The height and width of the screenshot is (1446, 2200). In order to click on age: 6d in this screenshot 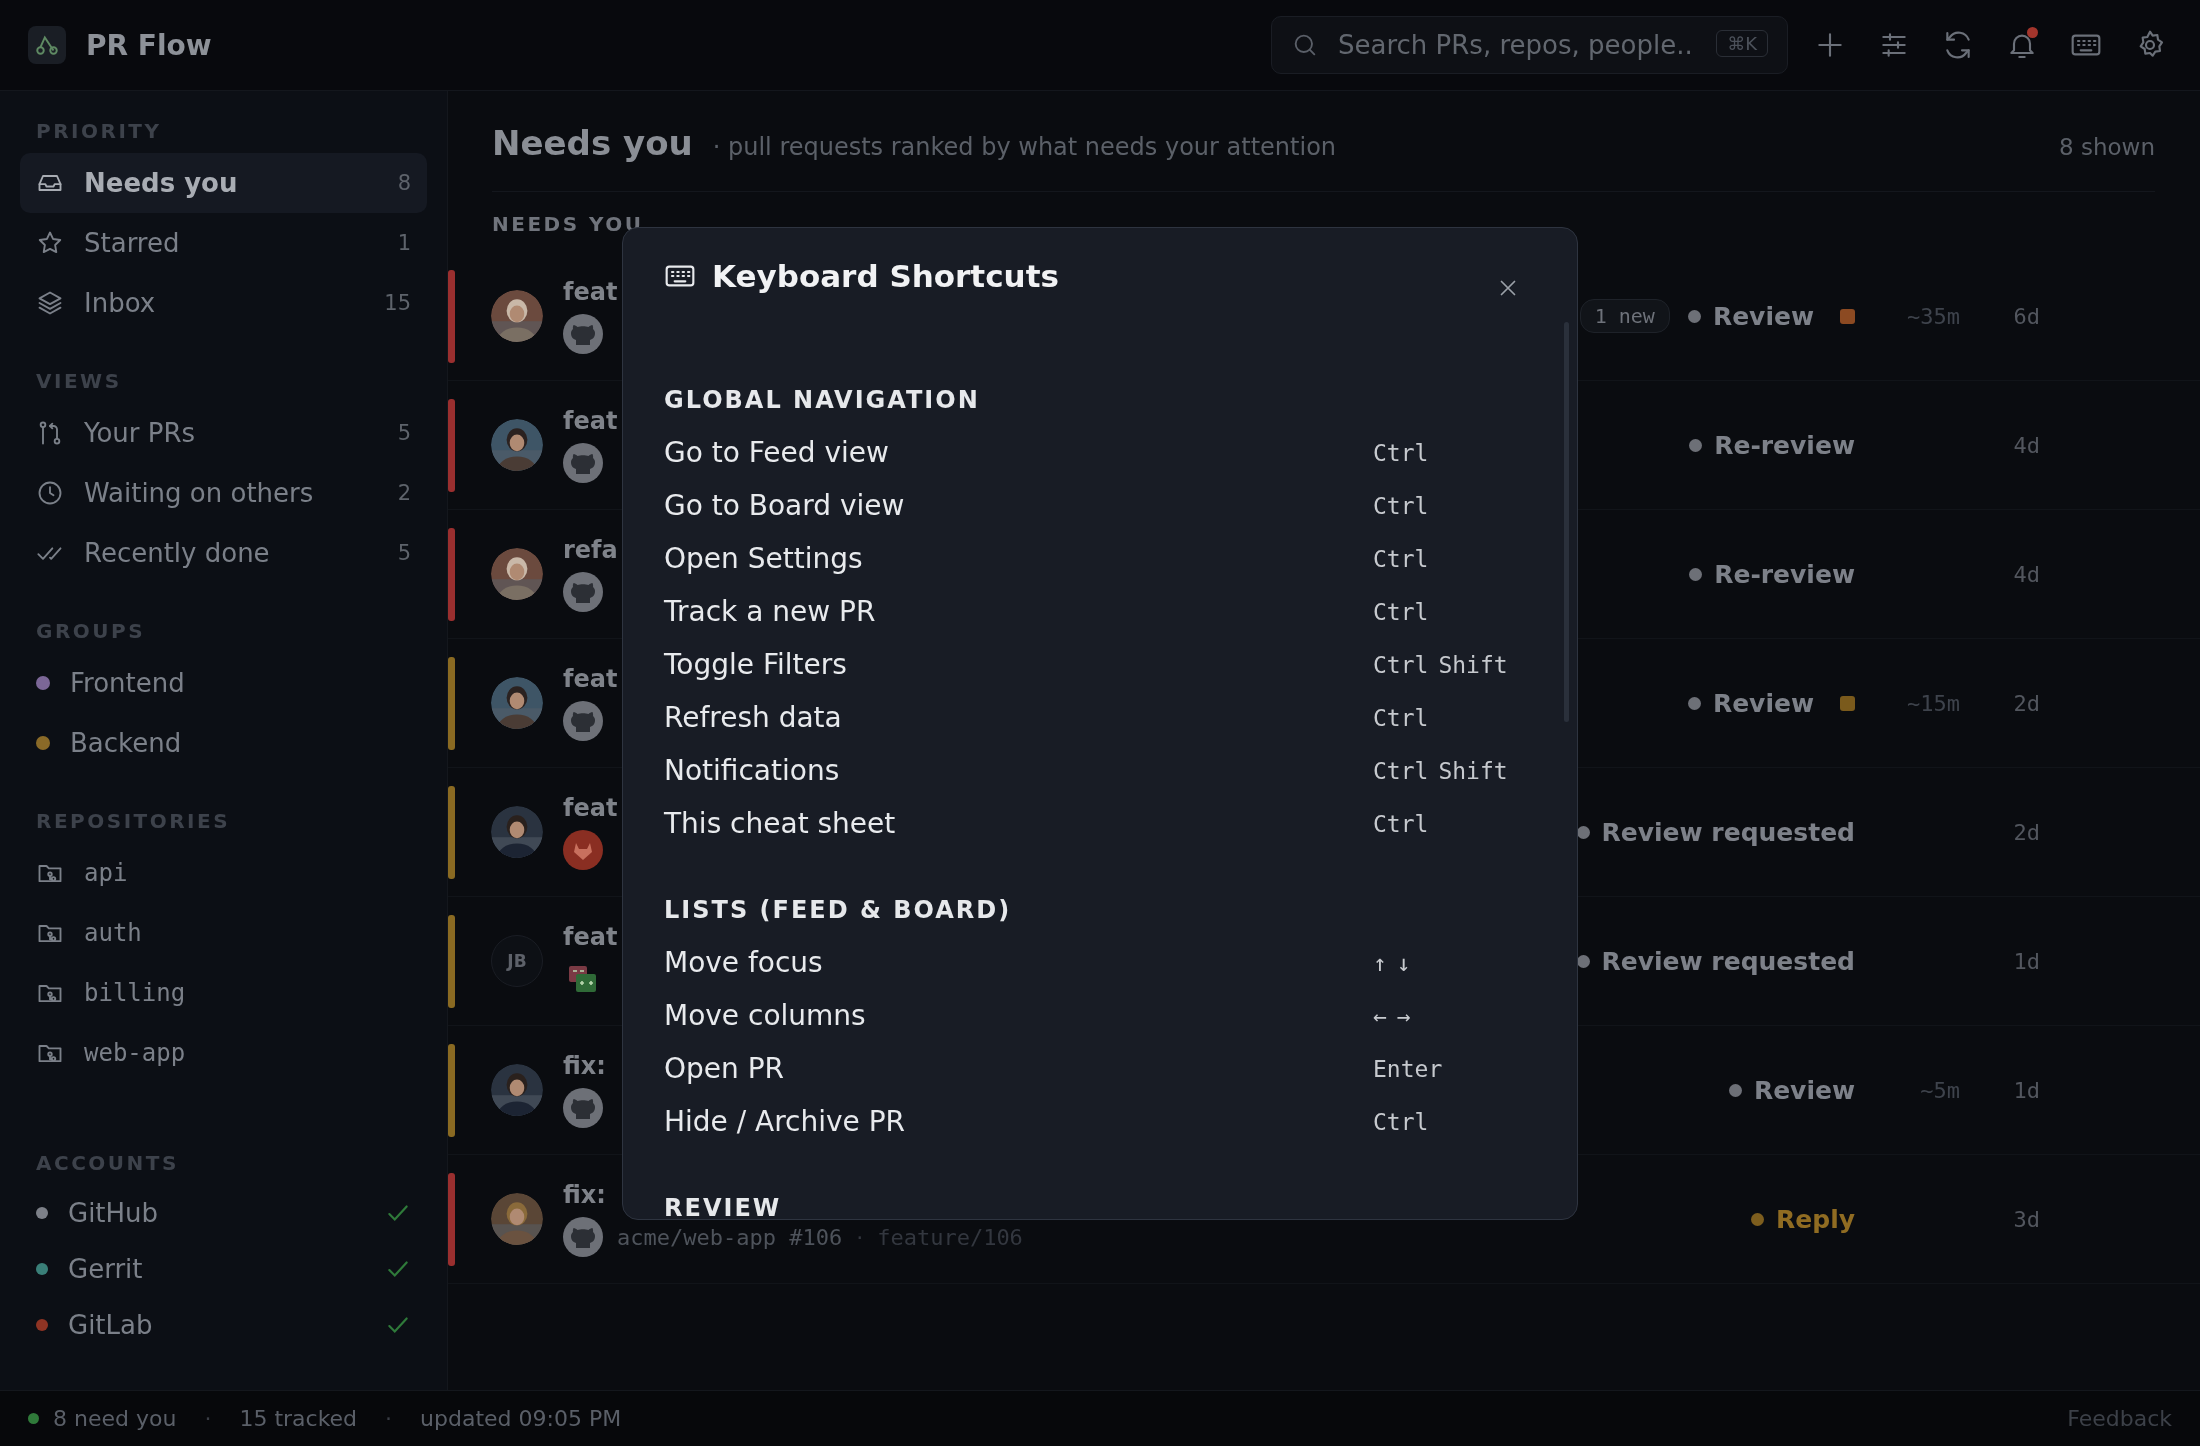, I will do `click(2026, 316)`.